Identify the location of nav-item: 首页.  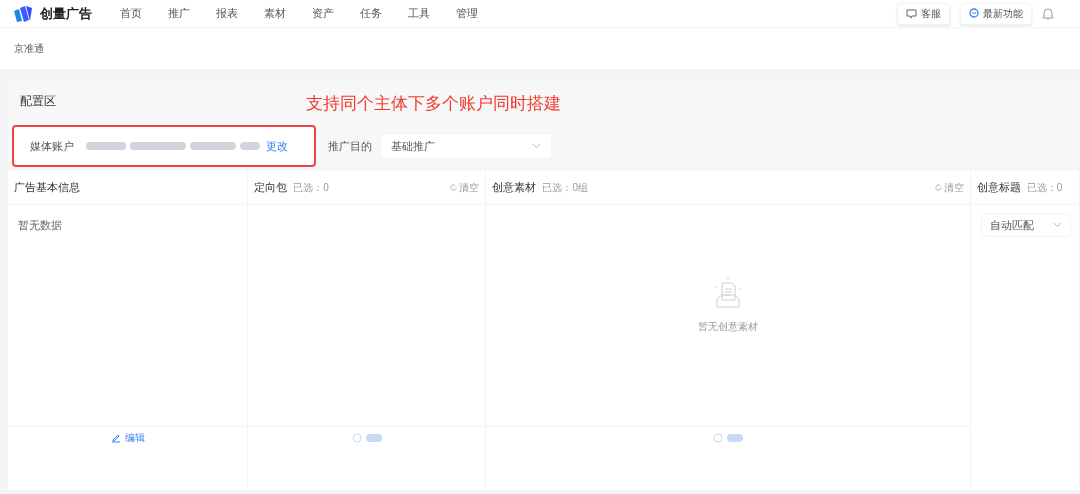
(131, 13).